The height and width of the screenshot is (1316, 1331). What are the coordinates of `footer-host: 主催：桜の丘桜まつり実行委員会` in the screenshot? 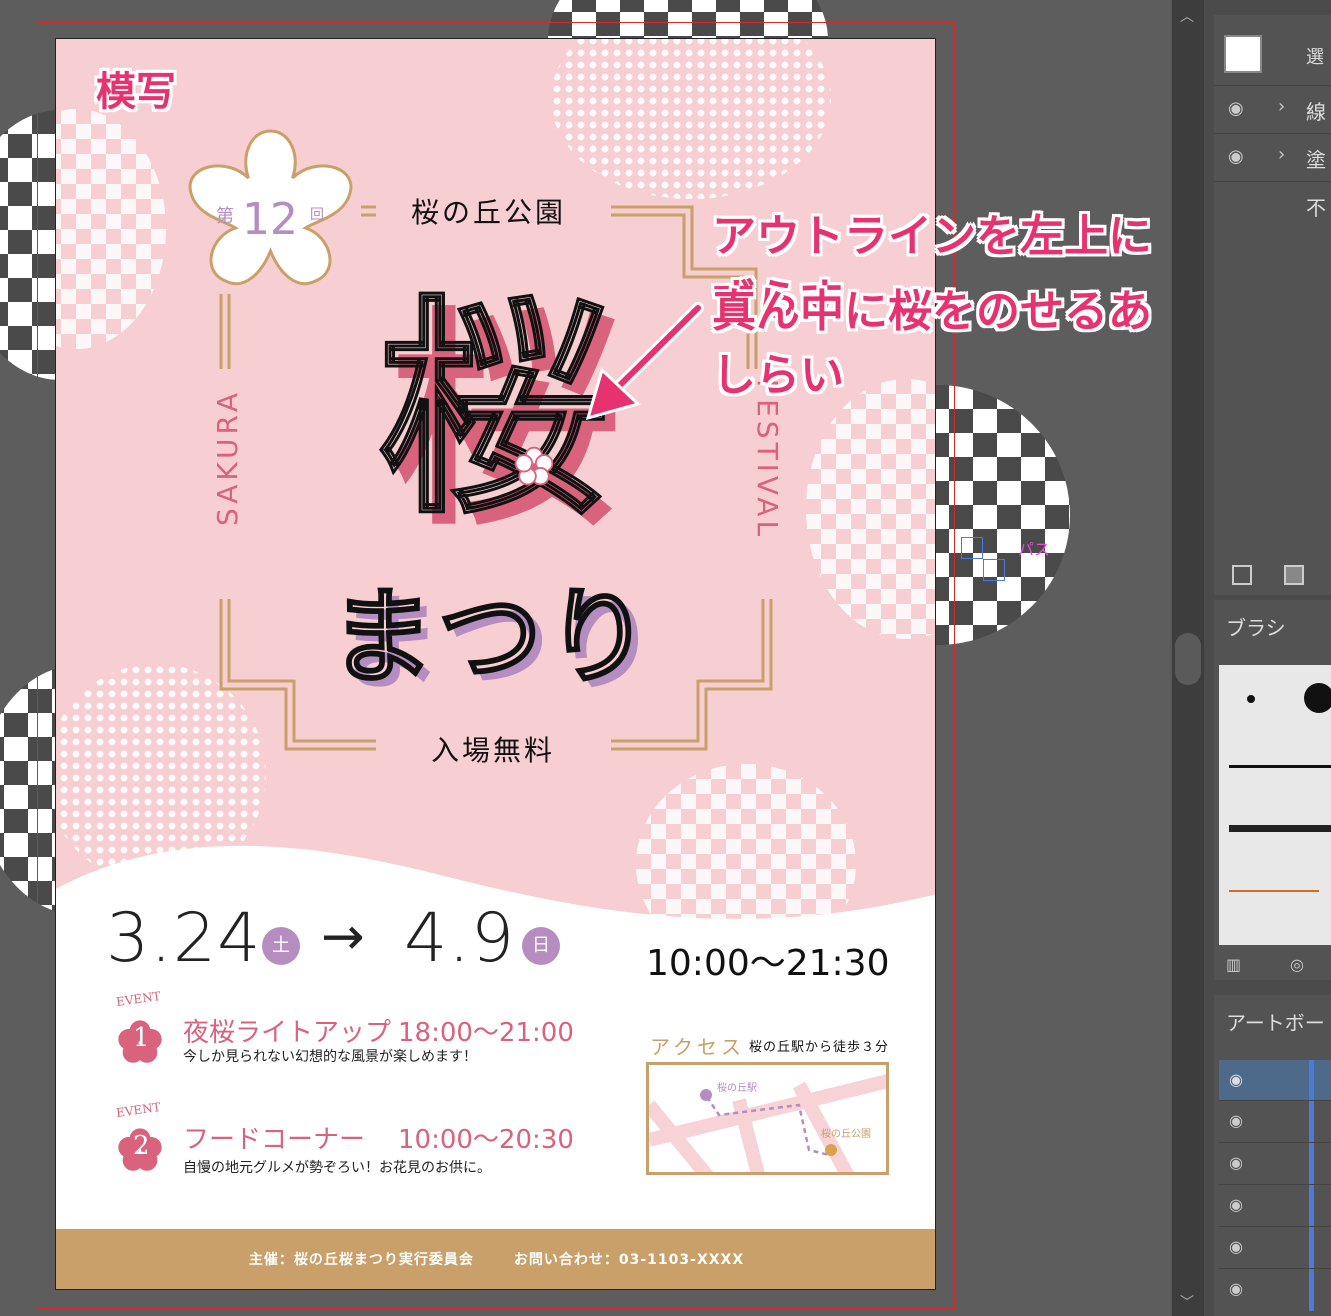 It's located at (361, 1260).